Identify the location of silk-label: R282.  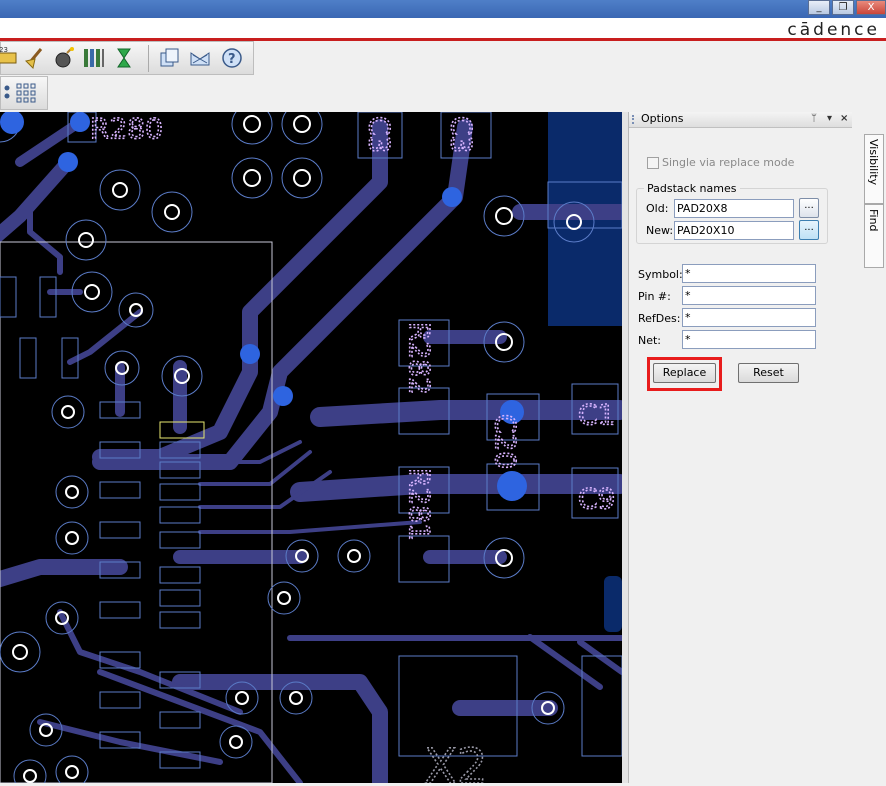
(419, 358).